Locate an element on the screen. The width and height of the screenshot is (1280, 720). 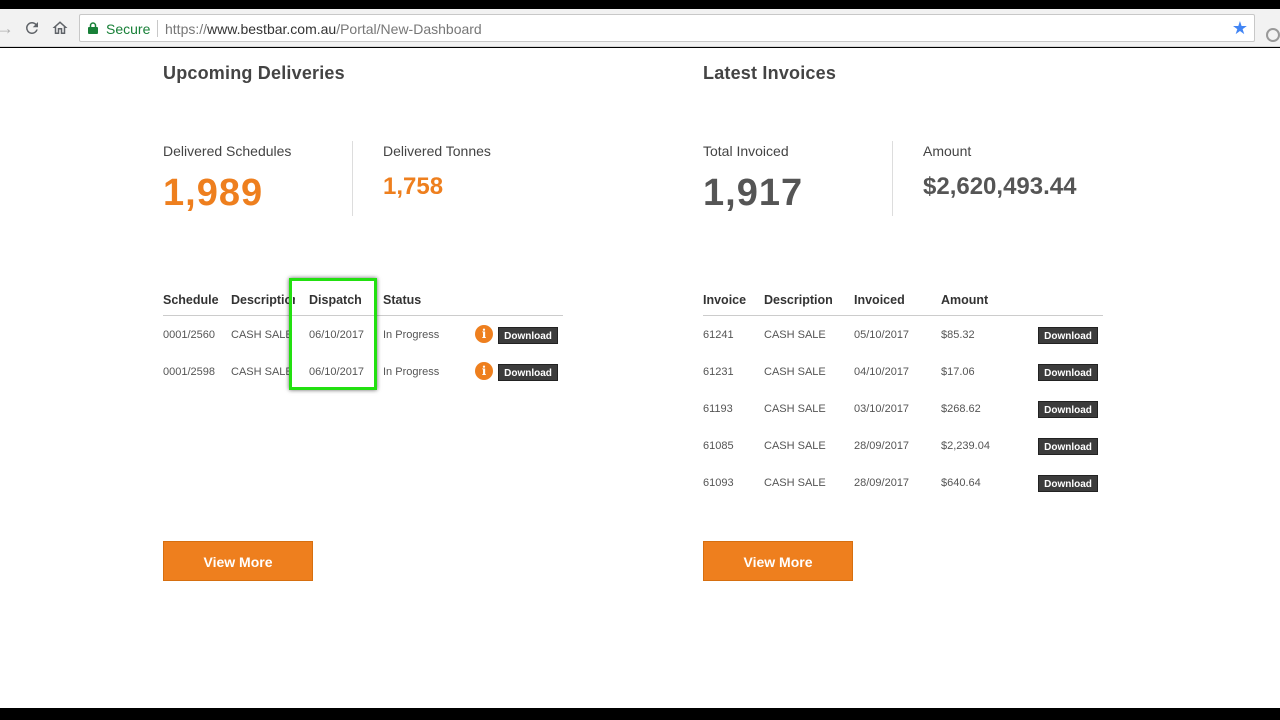
top-black-bar is located at coordinates (640, 4).